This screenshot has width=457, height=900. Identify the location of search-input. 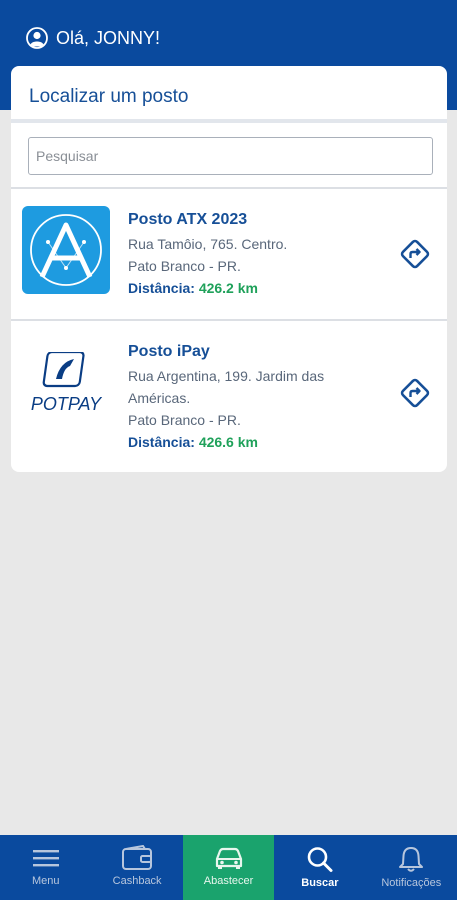
(230, 156).